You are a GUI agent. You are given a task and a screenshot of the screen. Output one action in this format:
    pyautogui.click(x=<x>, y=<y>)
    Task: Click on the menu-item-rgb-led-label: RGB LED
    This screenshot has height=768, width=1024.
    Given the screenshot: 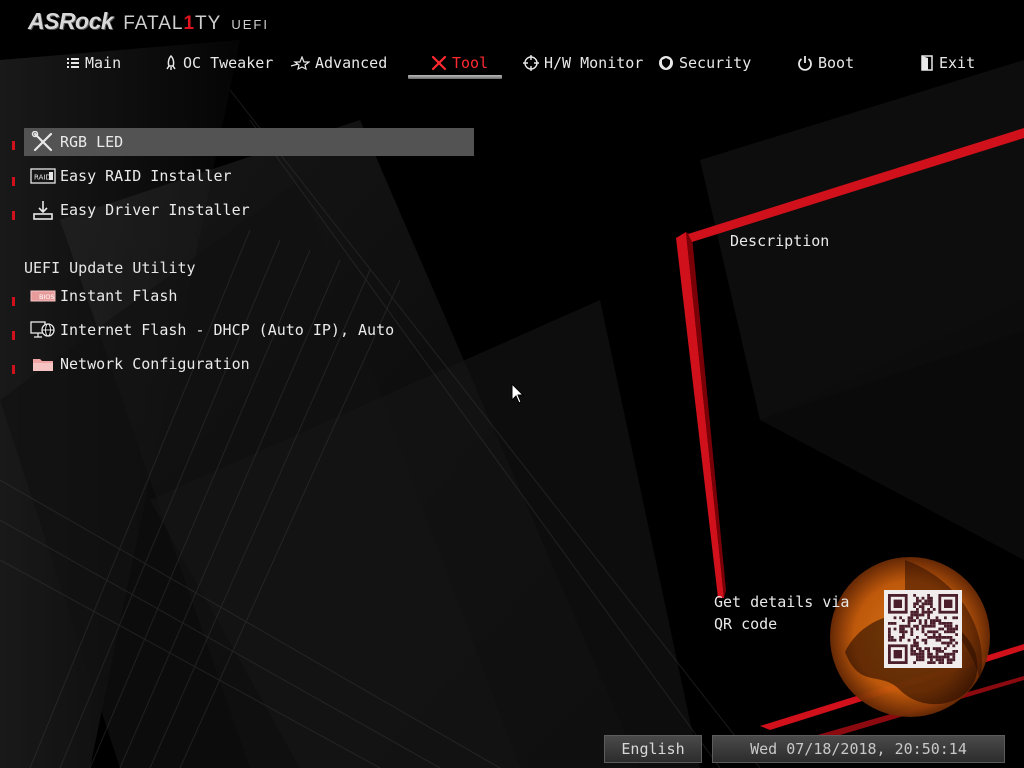 What is the action you would take?
    pyautogui.click(x=92, y=142)
    